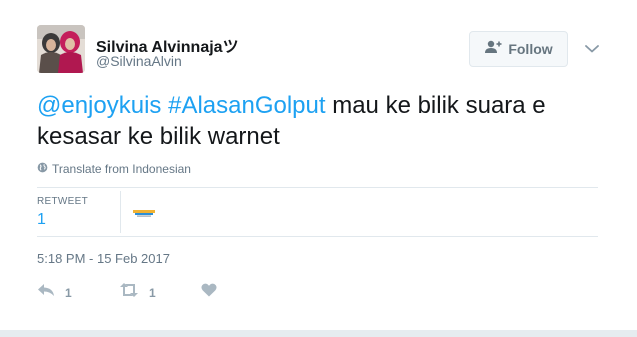 This screenshot has width=637, height=337. What do you see at coordinates (41, 219) in the screenshot?
I see `retweet-stat-count: 1` at bounding box center [41, 219].